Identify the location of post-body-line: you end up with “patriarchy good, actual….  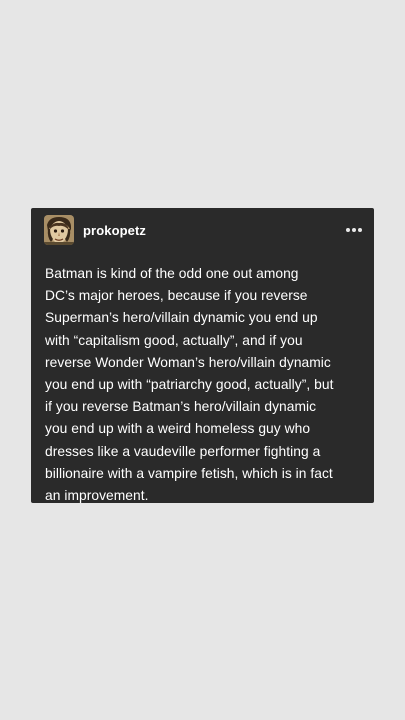
(189, 385).